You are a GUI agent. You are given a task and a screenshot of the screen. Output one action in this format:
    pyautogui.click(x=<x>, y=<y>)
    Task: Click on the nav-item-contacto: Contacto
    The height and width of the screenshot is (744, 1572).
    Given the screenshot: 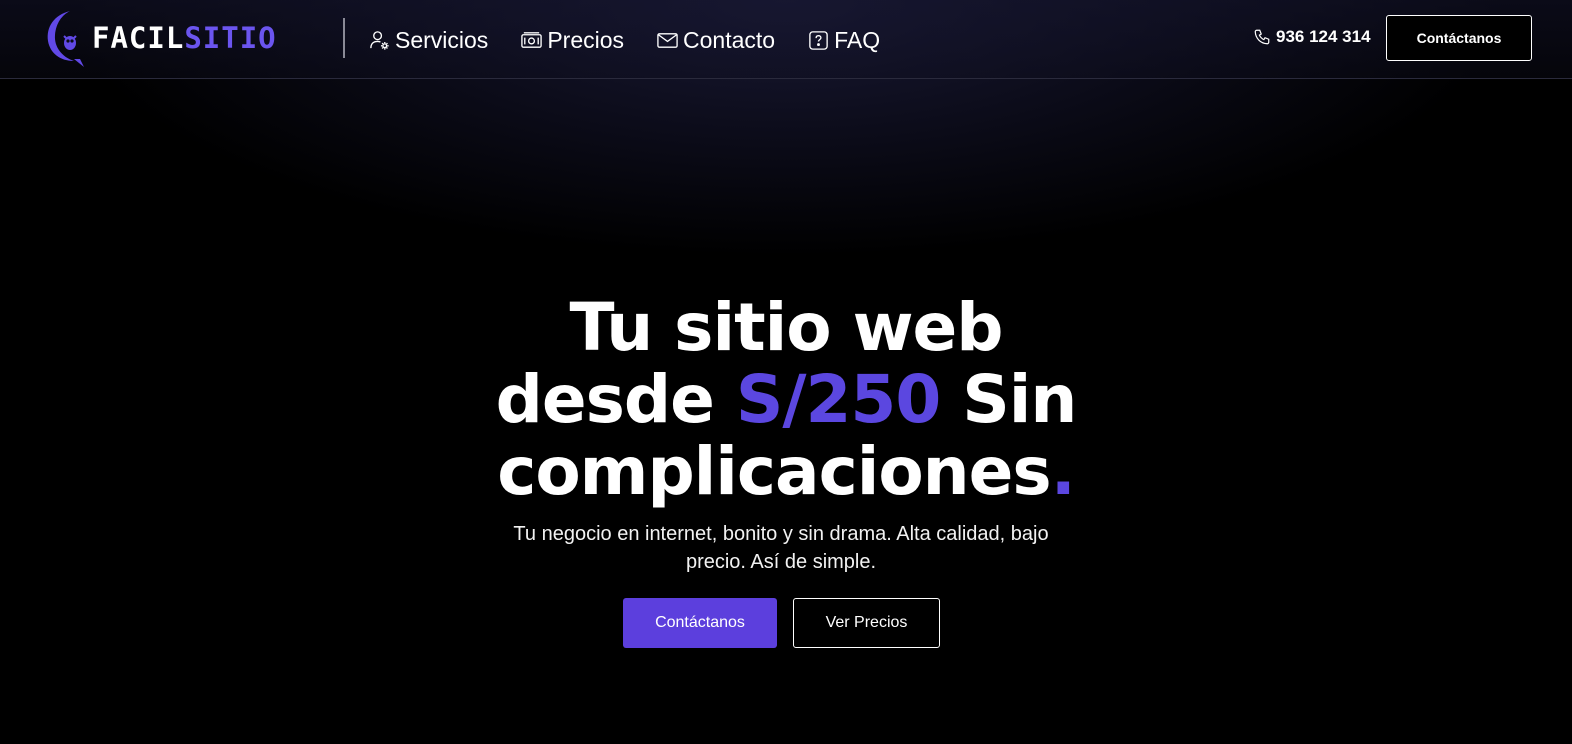 What is the action you would take?
    pyautogui.click(x=715, y=40)
    